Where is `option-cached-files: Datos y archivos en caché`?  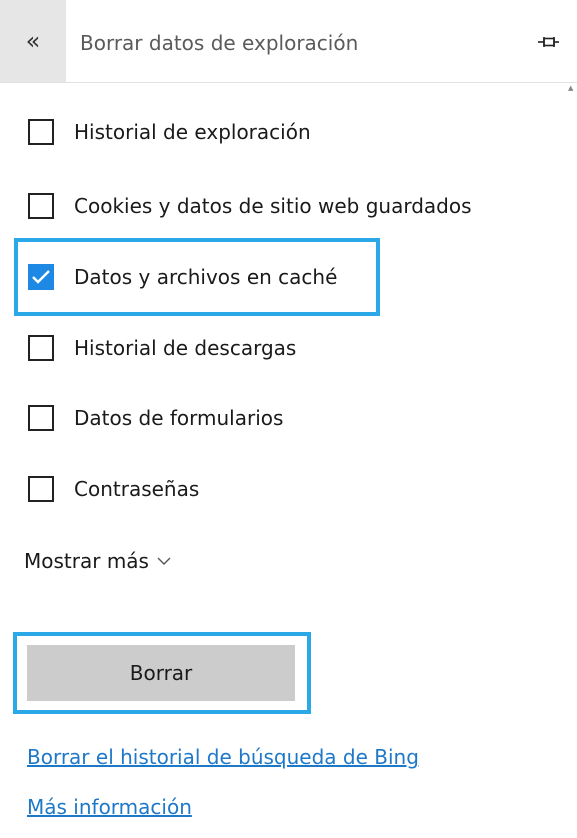 option-cached-files: Datos y archivos en caché is located at coordinates (288, 277).